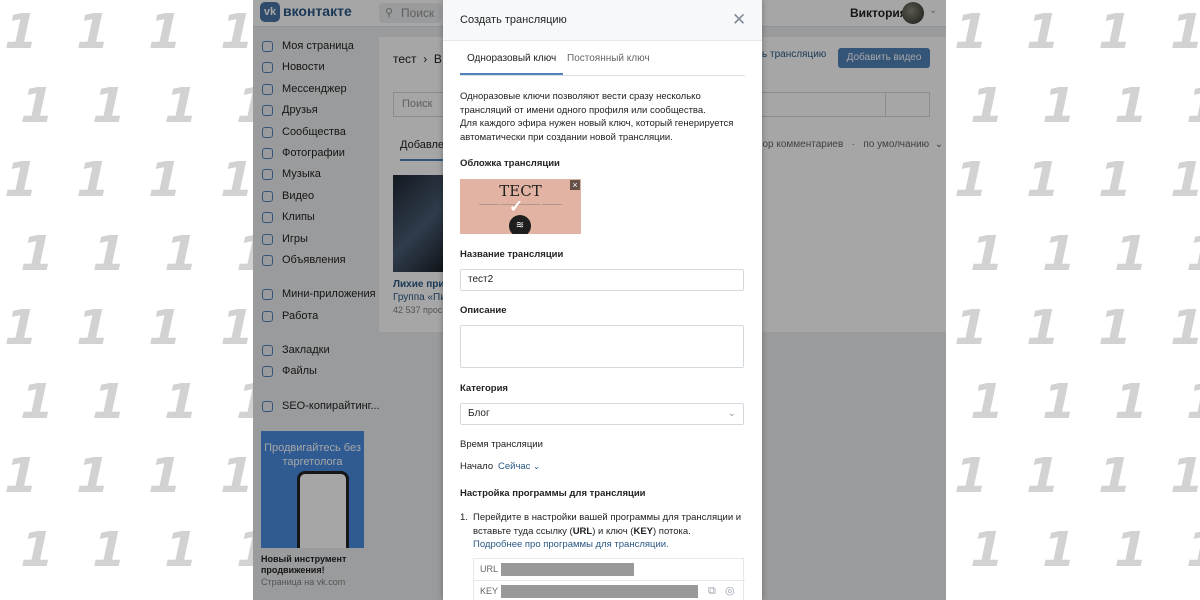 This screenshot has height=600, width=1200. Describe the element at coordinates (575, 185) in the screenshot. I see `remove-cover-icon: ×` at that location.